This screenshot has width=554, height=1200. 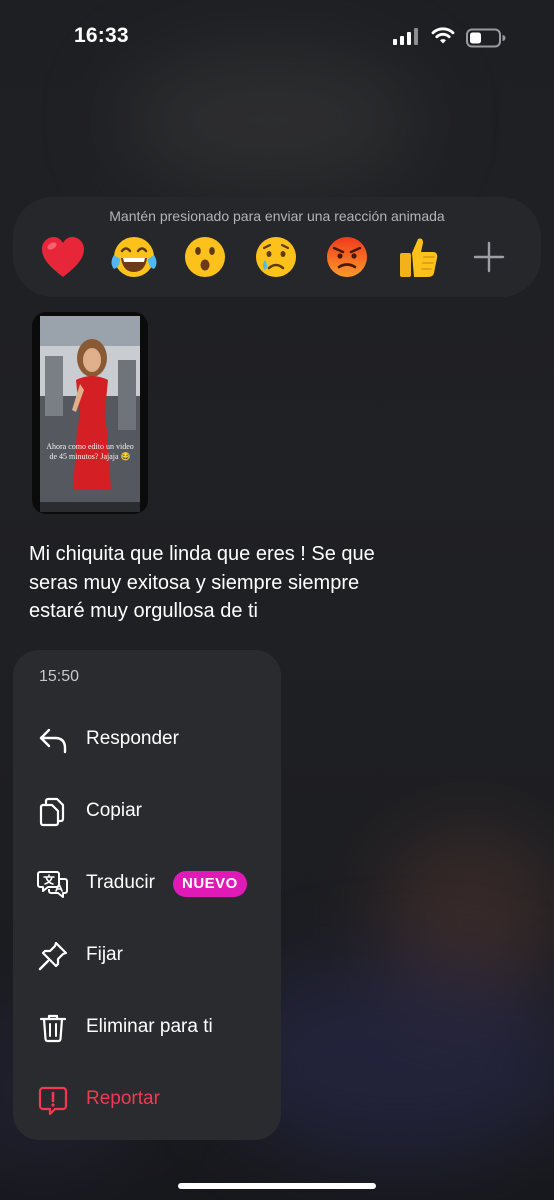 What do you see at coordinates (63, 257) in the screenshot?
I see `heart-reaction-icon` at bounding box center [63, 257].